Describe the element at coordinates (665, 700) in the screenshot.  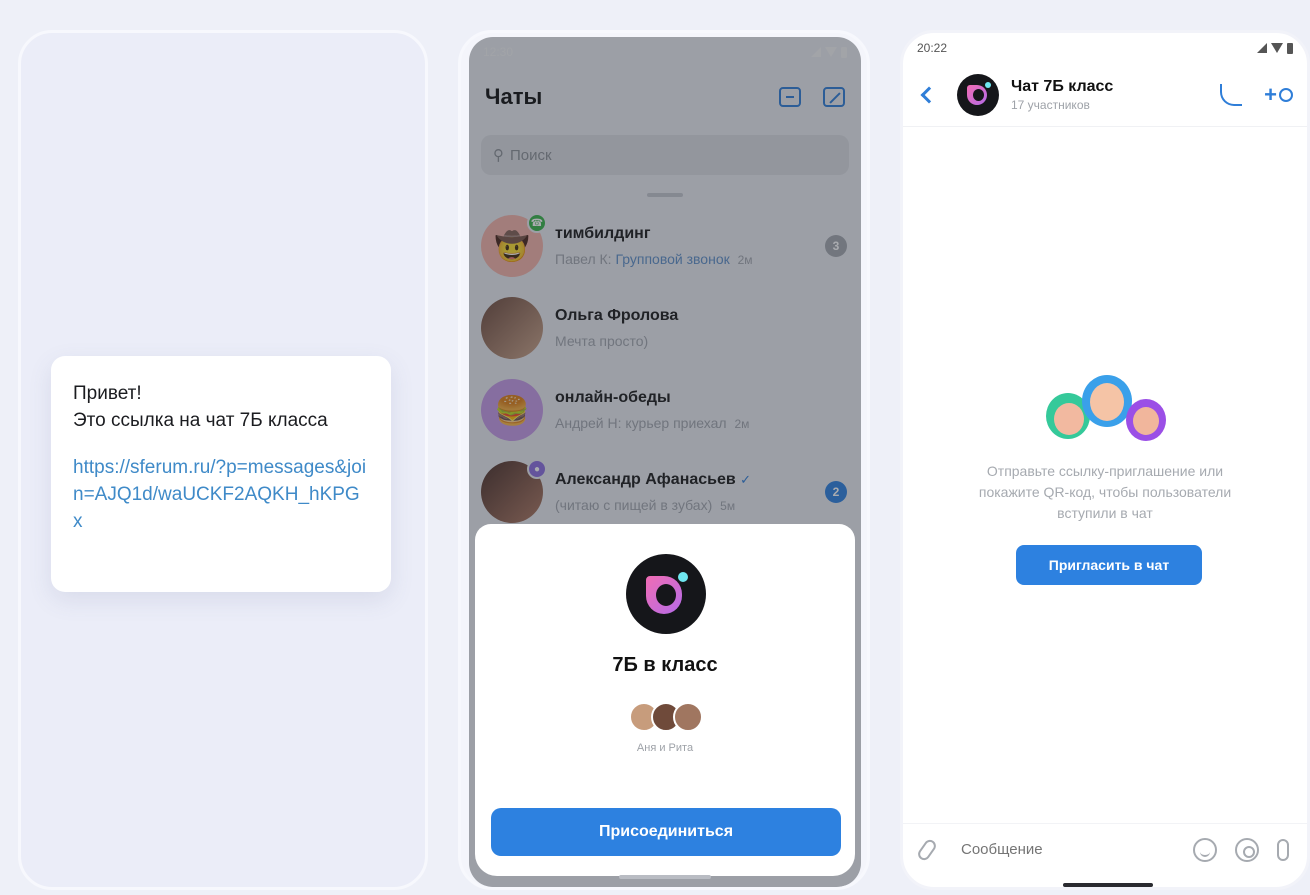
I see `join-sheet: 7Б в класс Аня и Рита Присоединиться` at that location.